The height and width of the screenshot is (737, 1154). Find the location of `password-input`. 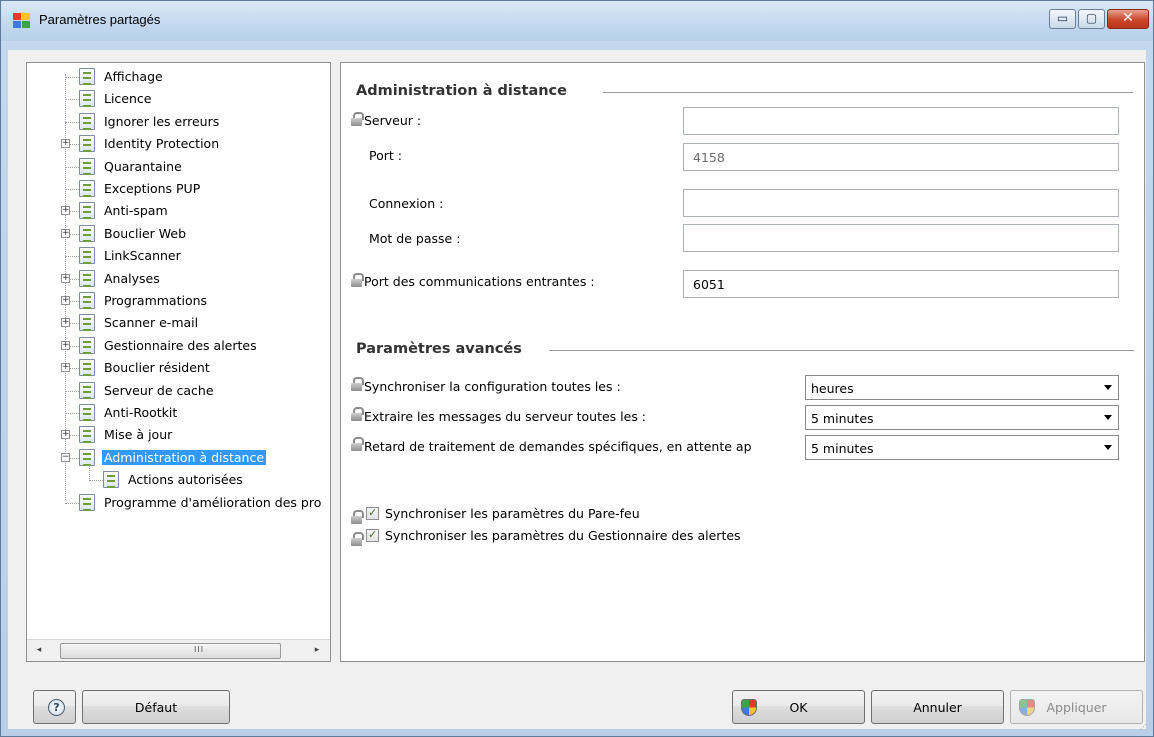

password-input is located at coordinates (901, 238).